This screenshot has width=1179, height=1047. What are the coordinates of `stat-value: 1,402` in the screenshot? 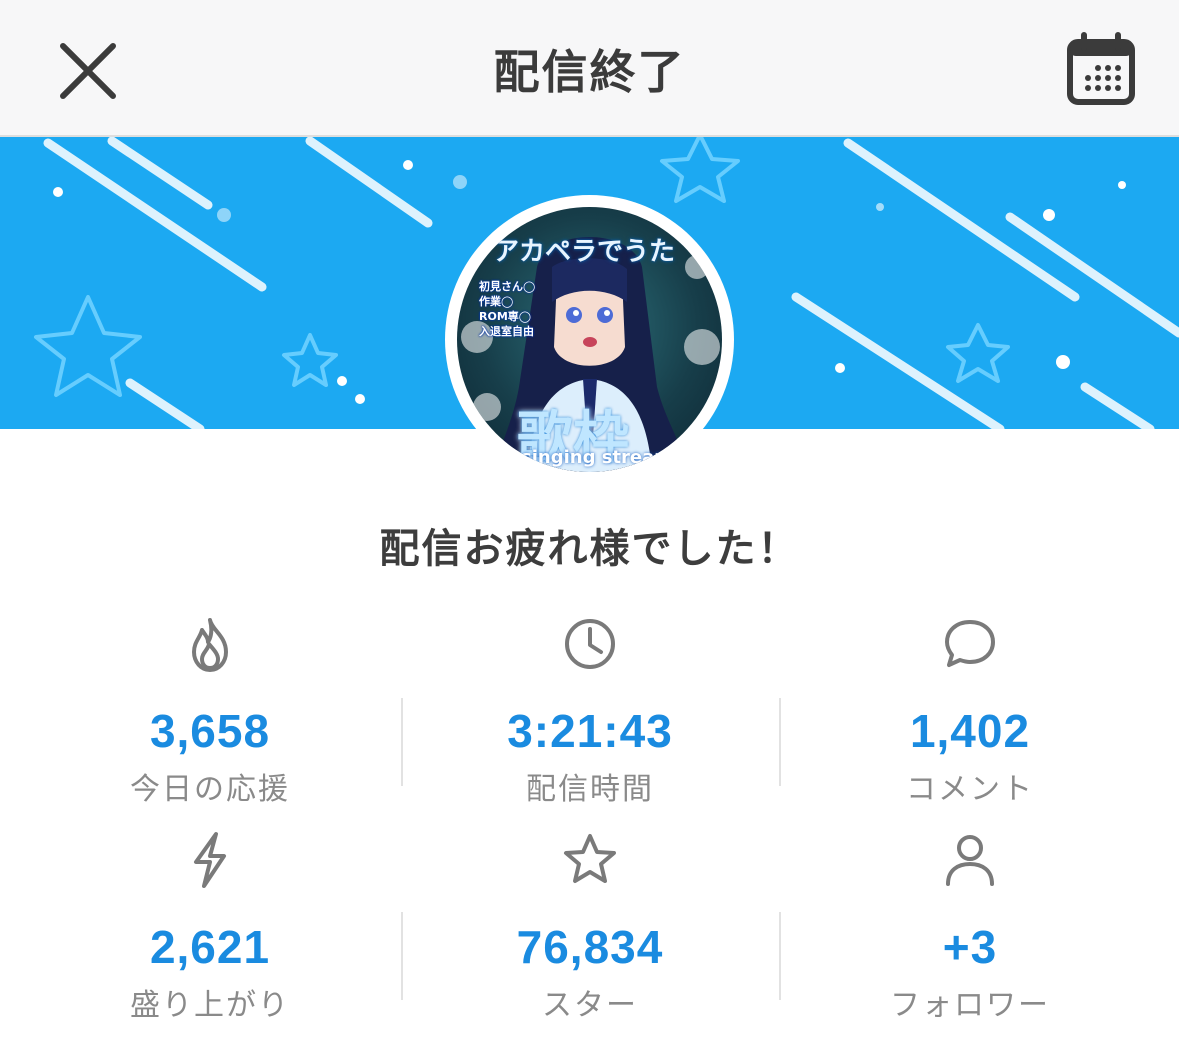 It's located at (970, 731).